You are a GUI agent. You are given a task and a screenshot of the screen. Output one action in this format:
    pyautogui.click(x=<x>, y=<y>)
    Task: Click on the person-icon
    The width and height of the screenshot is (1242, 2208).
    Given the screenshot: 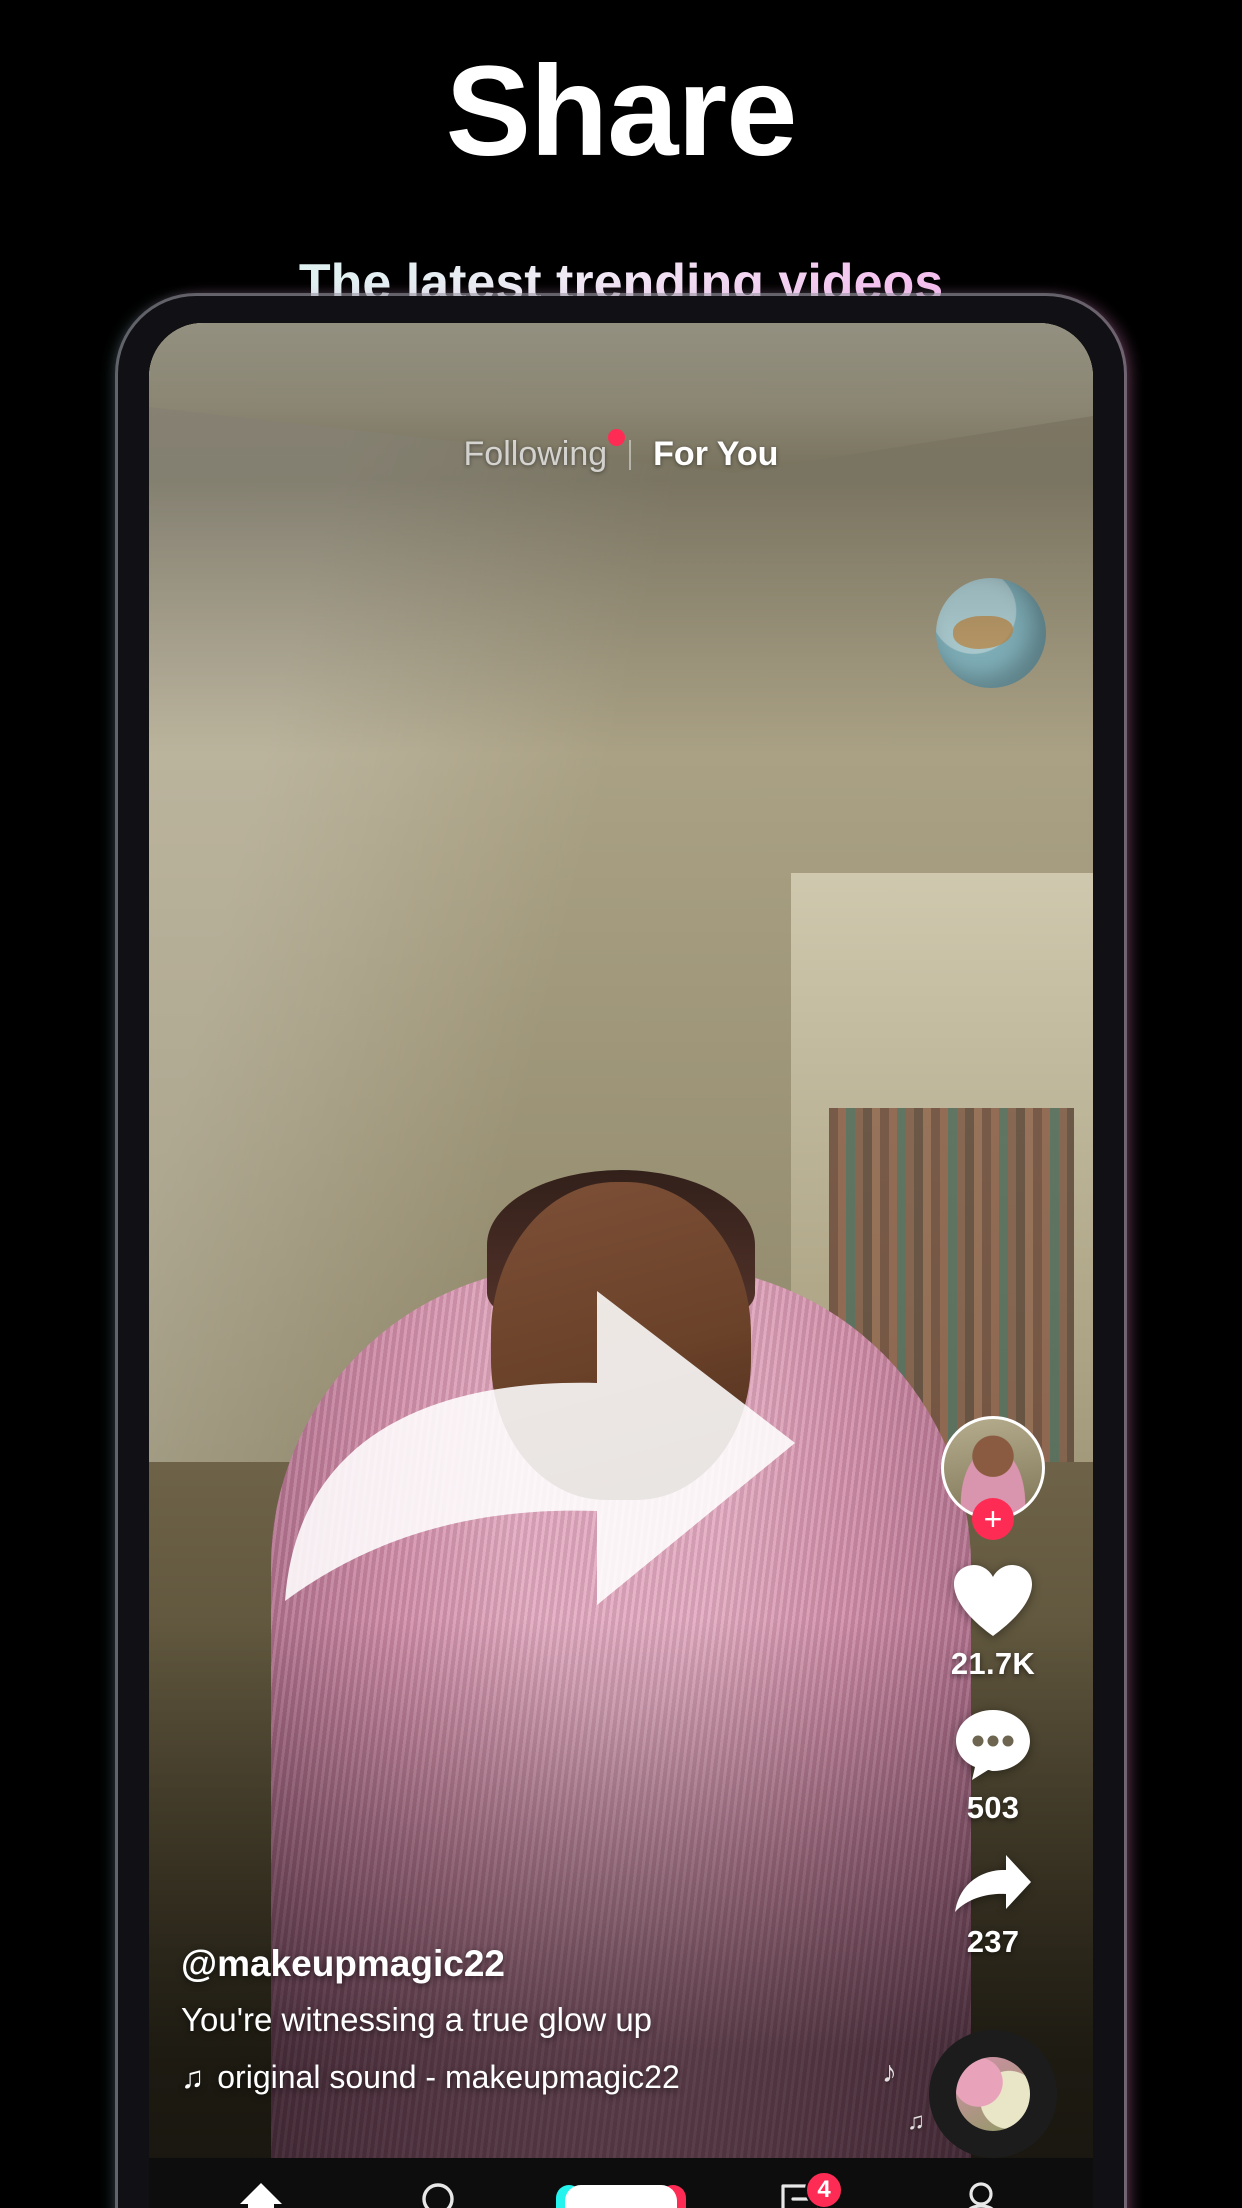 What is the action you would take?
    pyautogui.click(x=981, y=2195)
    